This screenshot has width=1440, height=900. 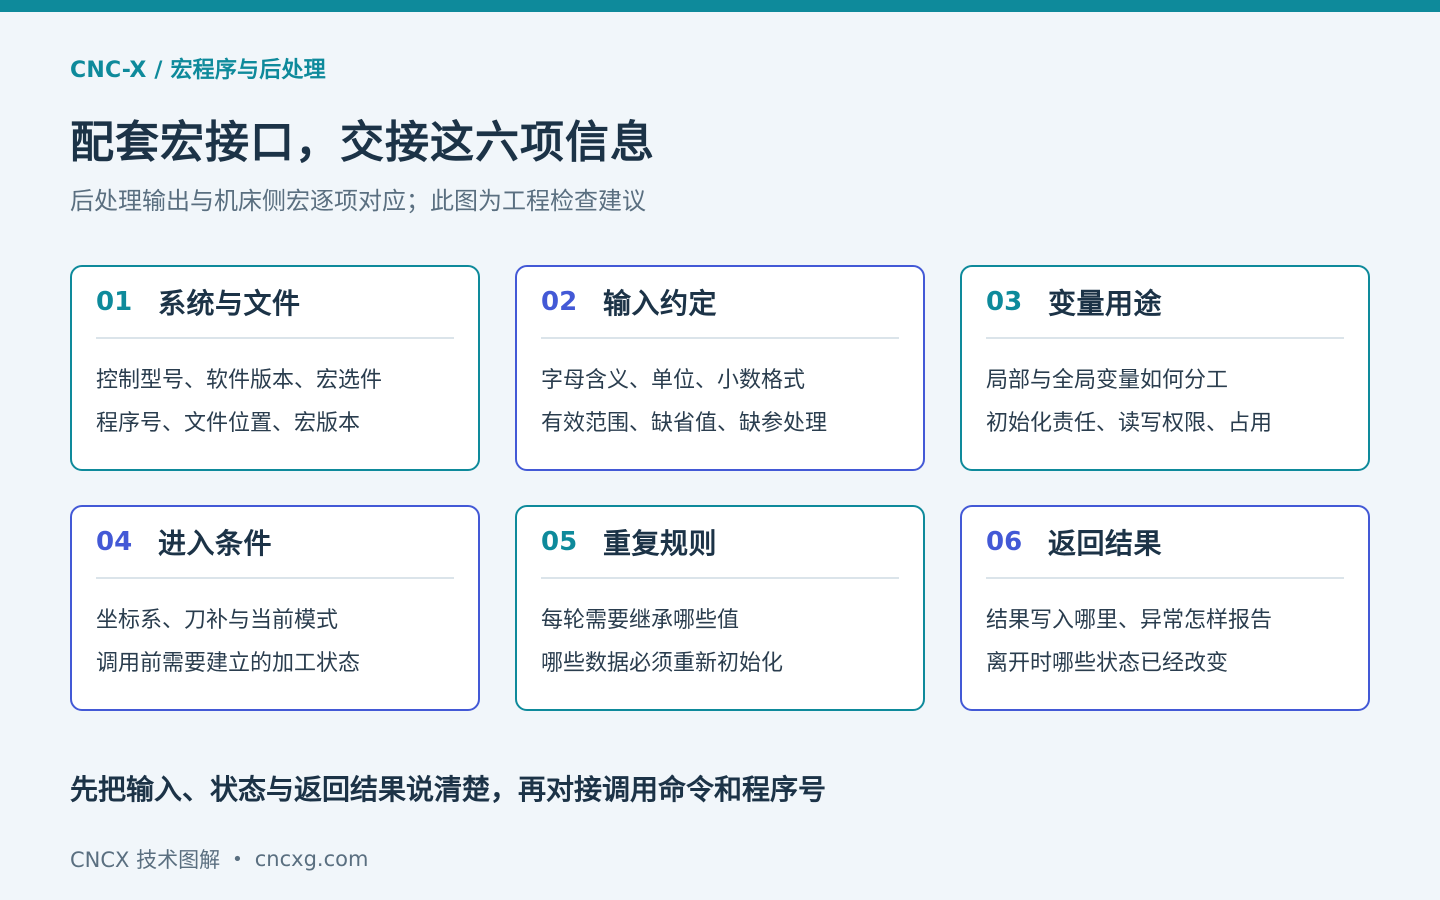 I want to click on card-line: 哪些数据必须重新初始化, so click(x=662, y=663).